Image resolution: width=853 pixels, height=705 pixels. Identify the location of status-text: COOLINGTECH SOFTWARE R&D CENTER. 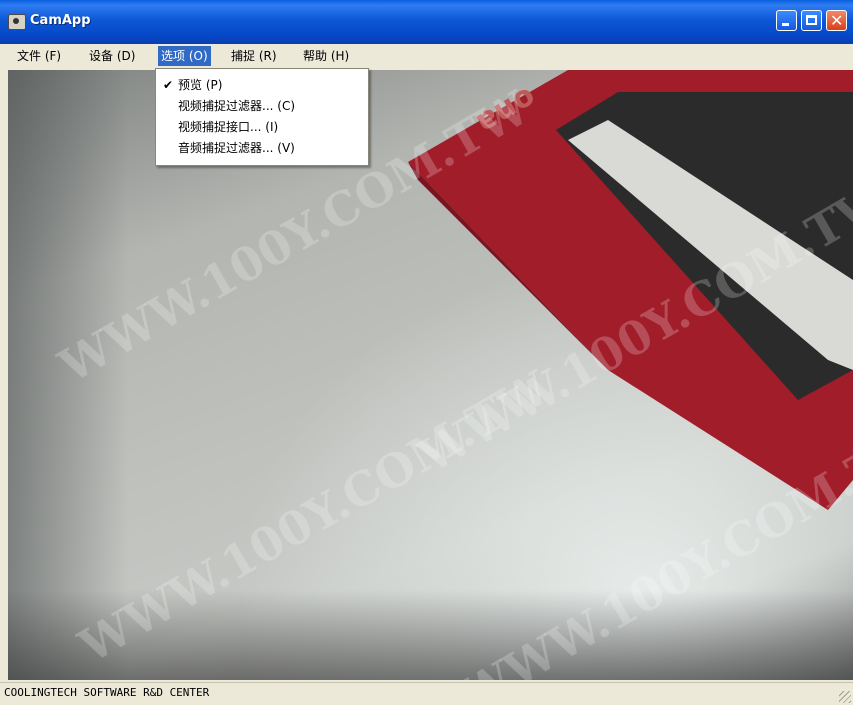
(107, 692).